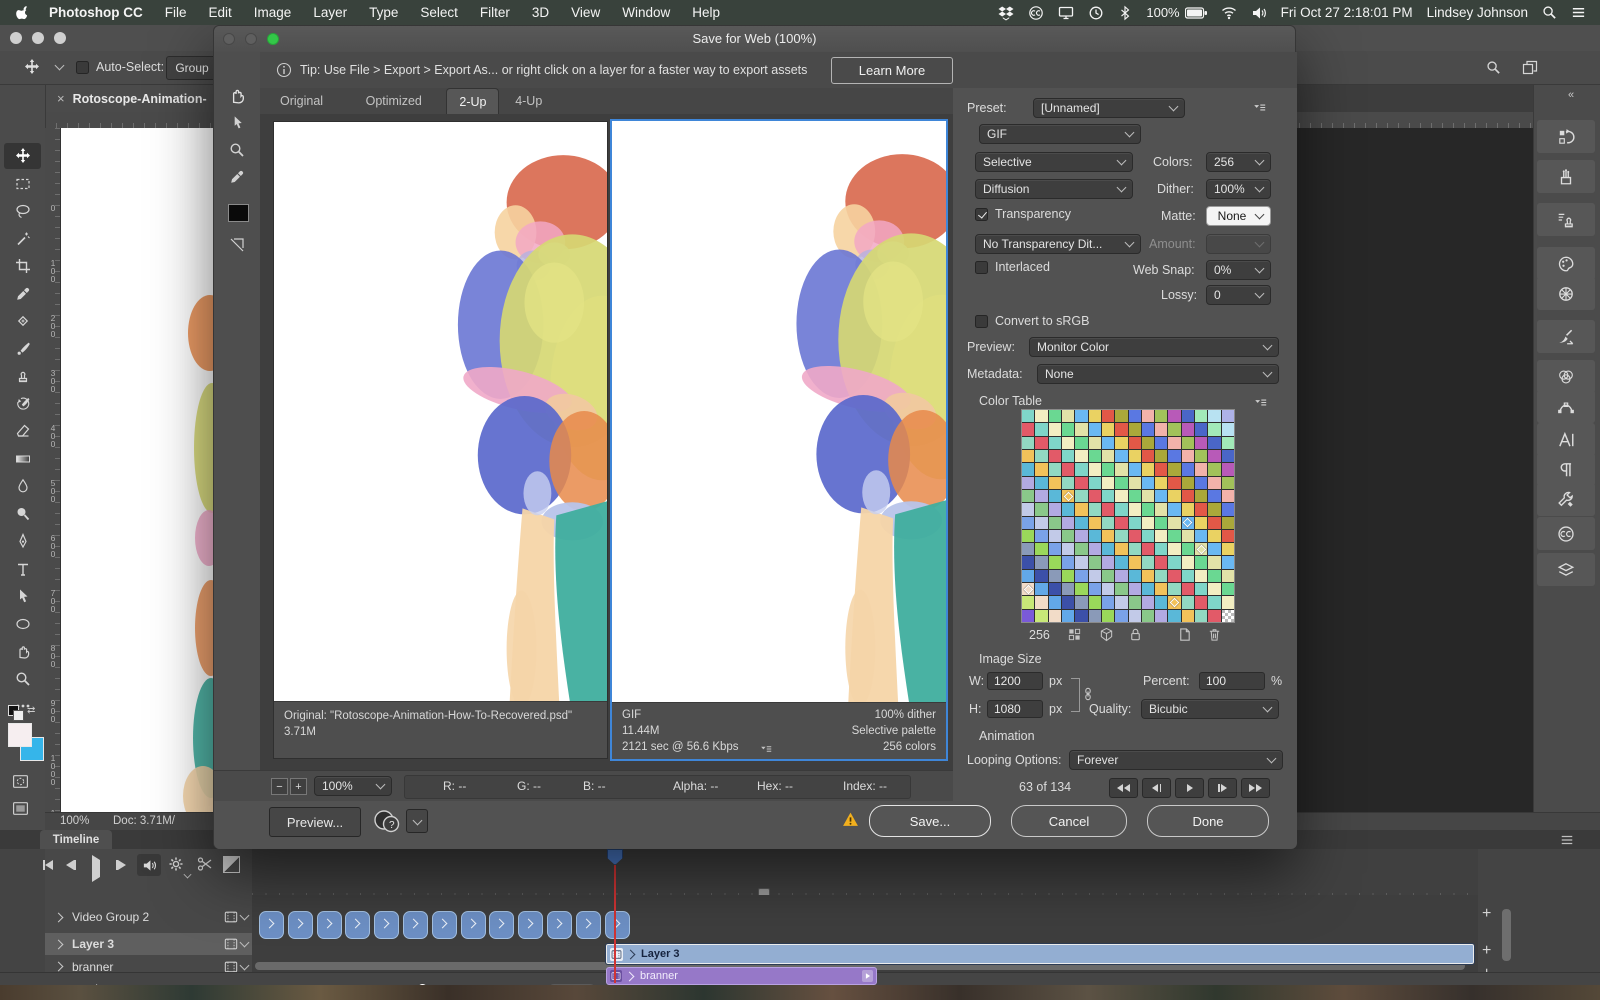 The width and height of the screenshot is (1600, 1000). I want to click on time-machine-icon, so click(1096, 13).